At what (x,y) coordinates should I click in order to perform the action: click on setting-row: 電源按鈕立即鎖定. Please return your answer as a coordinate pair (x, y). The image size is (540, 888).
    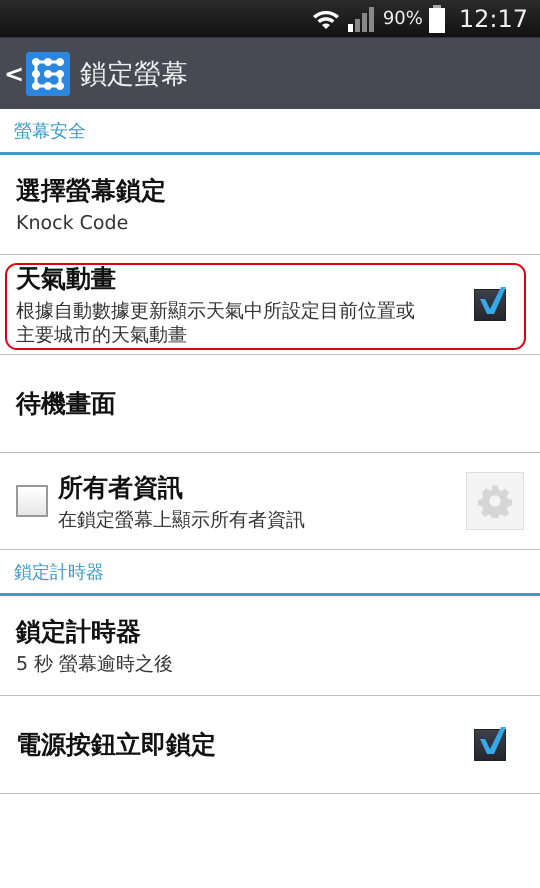
    Looking at the image, I should click on (270, 745).